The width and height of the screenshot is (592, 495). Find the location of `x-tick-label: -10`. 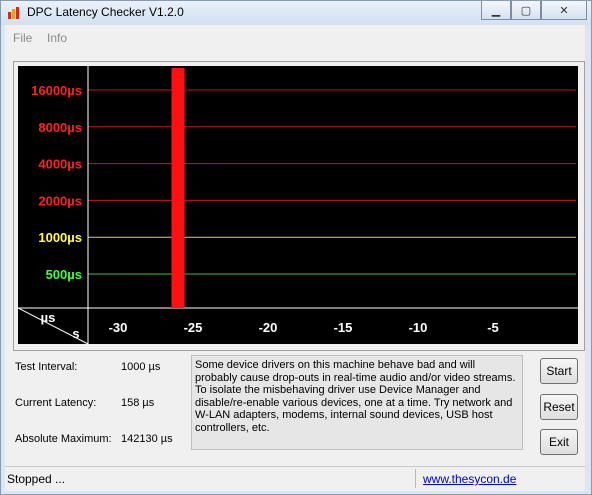

x-tick-label: -10 is located at coordinates (418, 327).